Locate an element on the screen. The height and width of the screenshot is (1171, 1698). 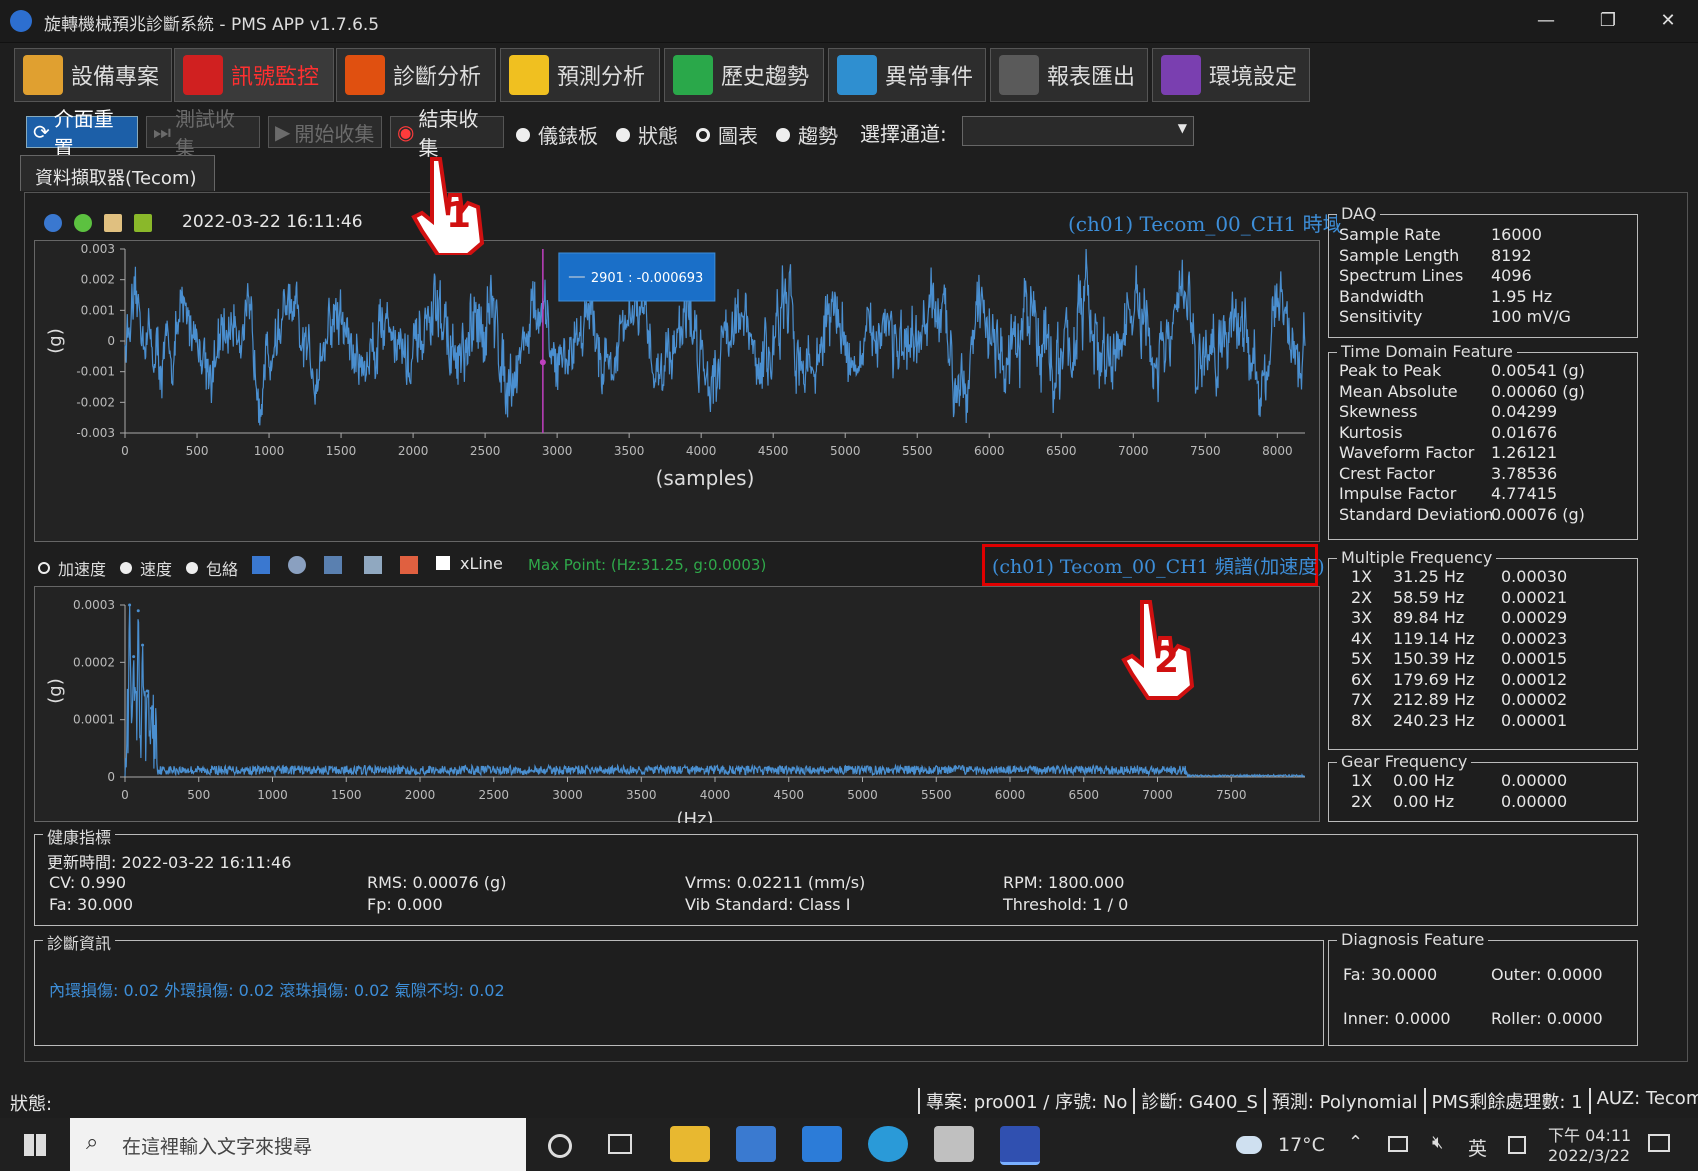
status-segment: 預測: Polynomial is located at coordinates (1343, 1101).